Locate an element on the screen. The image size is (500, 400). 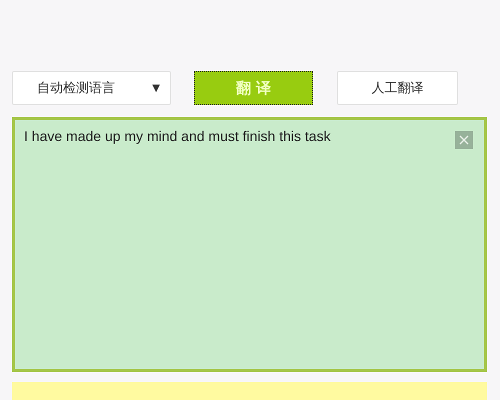
language-dropdown: 自动检测语言 ▼ is located at coordinates (91, 88).